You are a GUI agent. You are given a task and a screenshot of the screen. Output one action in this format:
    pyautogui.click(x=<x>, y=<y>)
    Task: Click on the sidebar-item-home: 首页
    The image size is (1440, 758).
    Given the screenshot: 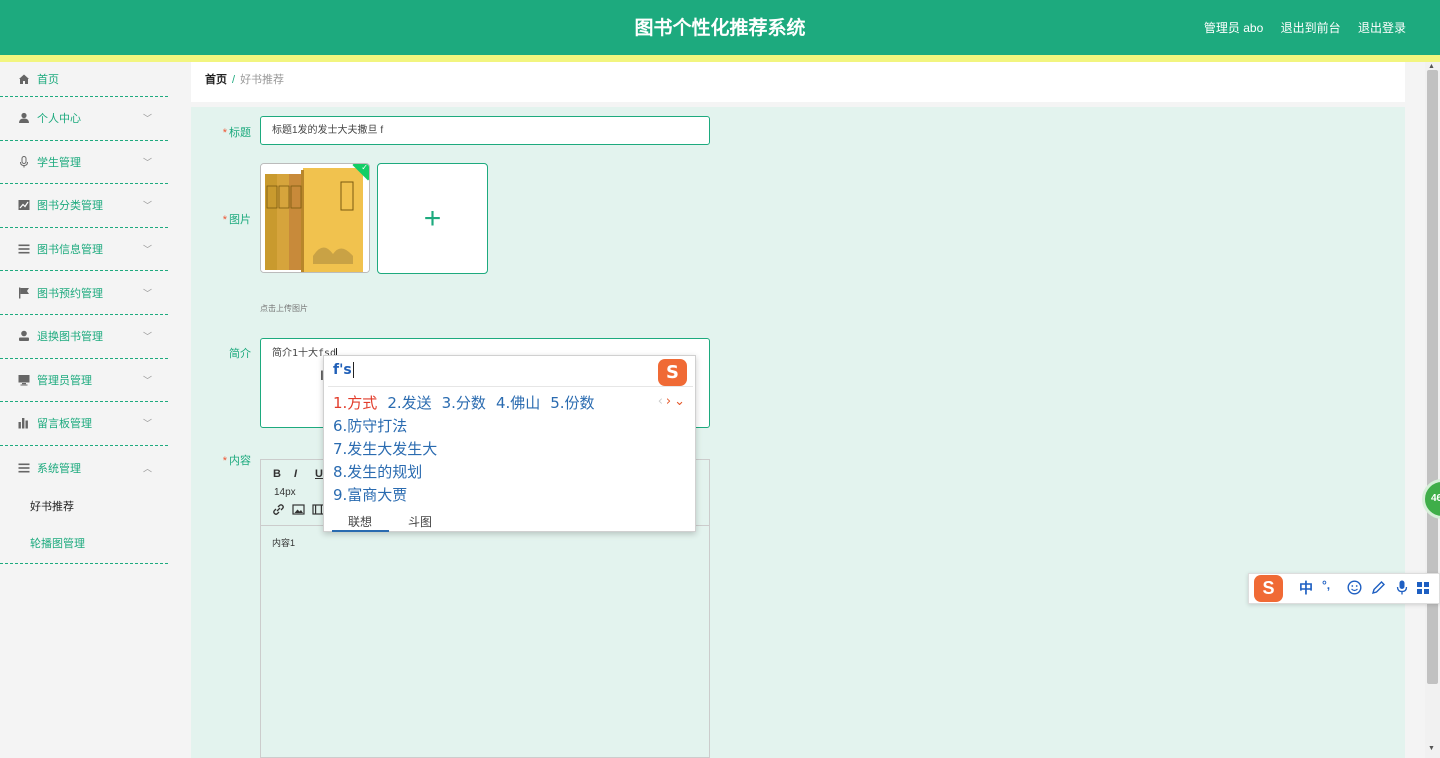 What is the action you would take?
    pyautogui.click(x=84, y=79)
    